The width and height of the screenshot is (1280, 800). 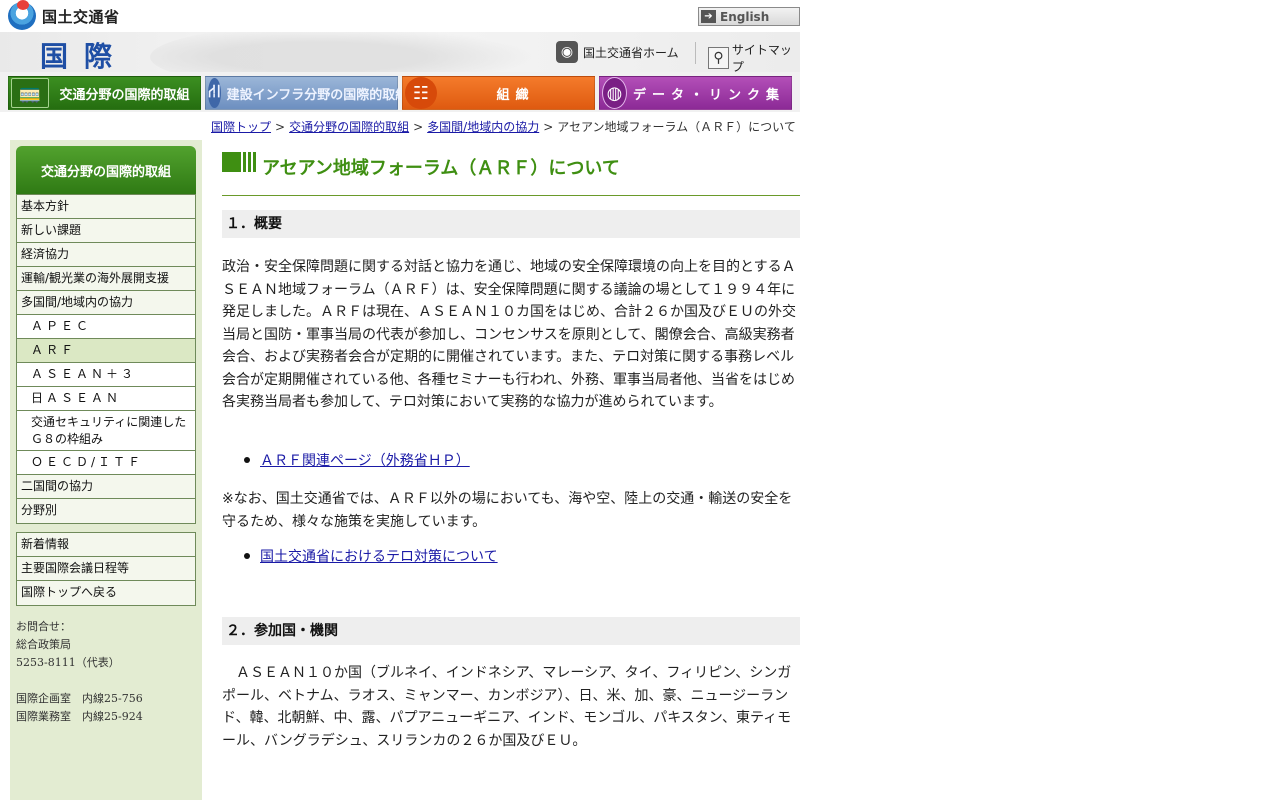 What do you see at coordinates (81, 16) in the screenshot?
I see `brand-name: 国土交通省` at bounding box center [81, 16].